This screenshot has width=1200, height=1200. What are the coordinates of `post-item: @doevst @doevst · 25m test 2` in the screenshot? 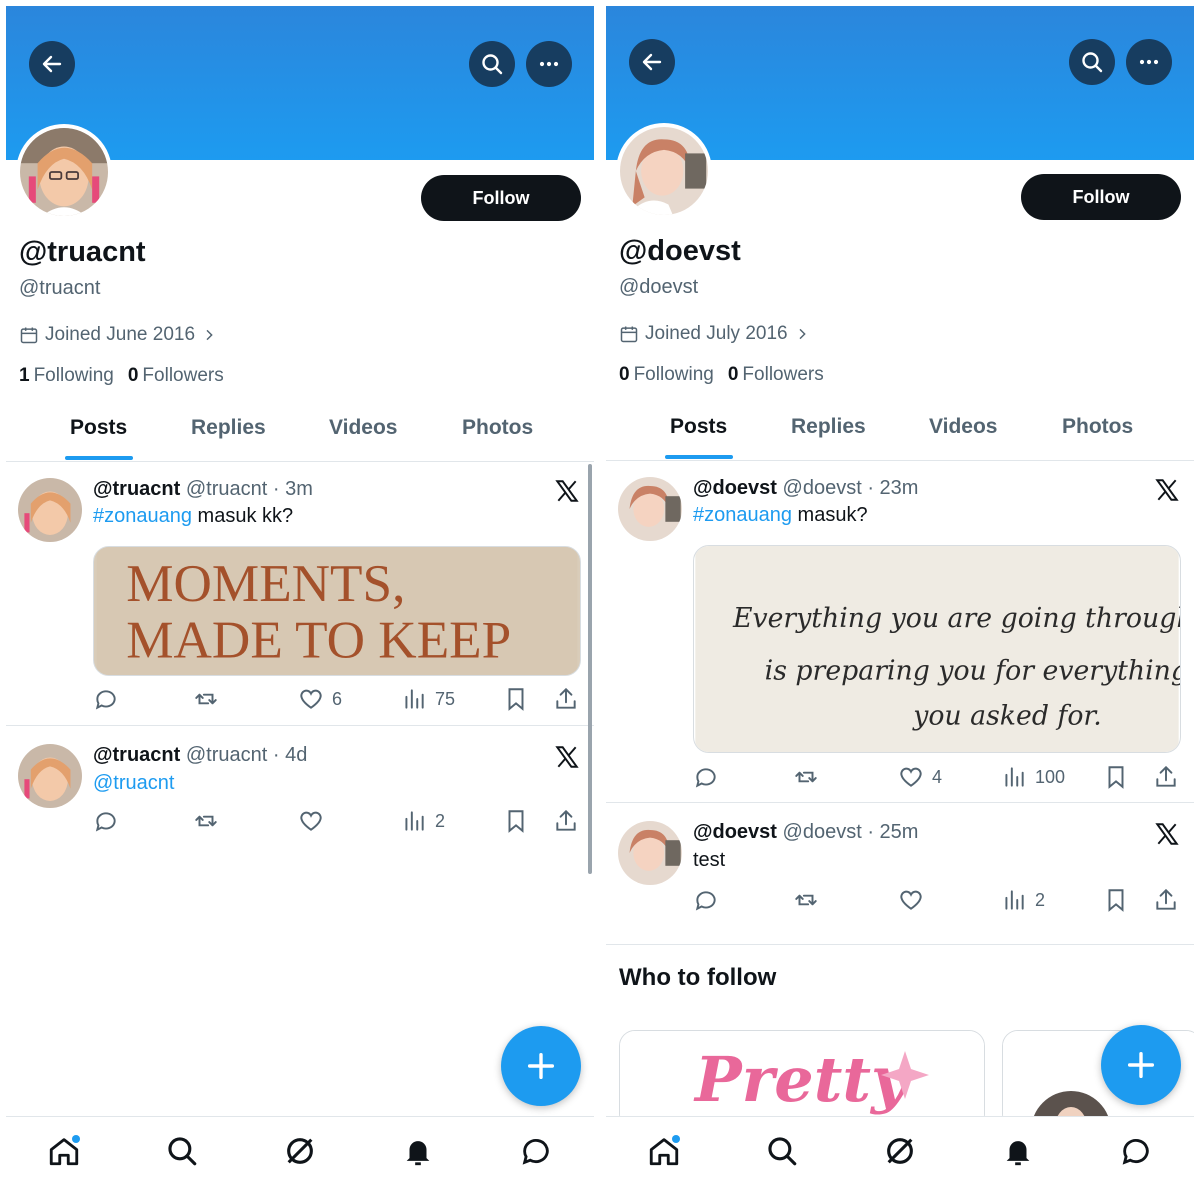 It's located at (900, 874).